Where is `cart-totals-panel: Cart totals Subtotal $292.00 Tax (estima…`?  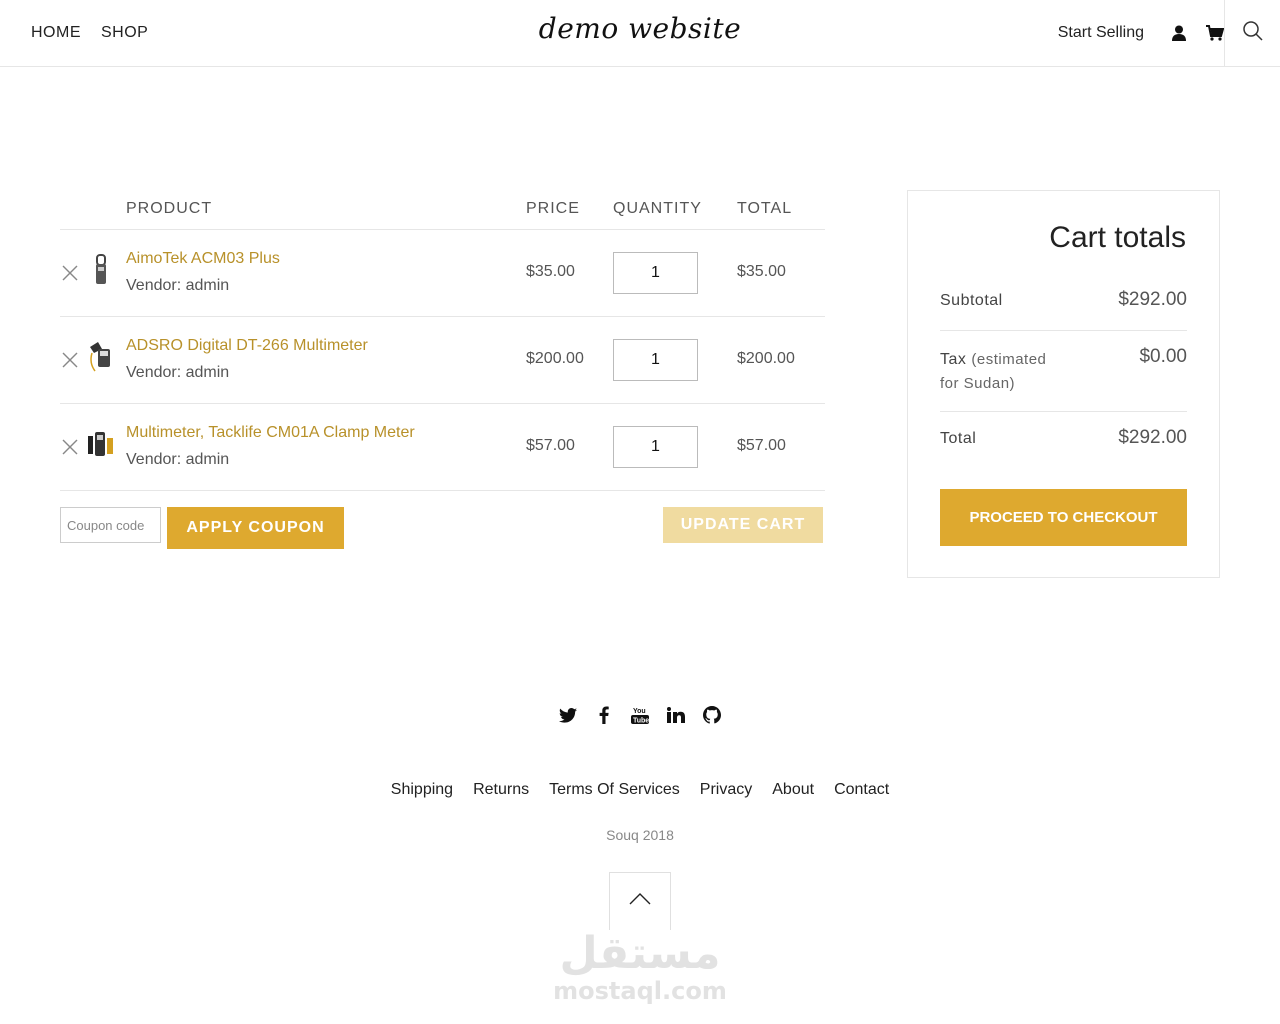 cart-totals-panel: Cart totals Subtotal $292.00 Tax (estima… is located at coordinates (1063, 384).